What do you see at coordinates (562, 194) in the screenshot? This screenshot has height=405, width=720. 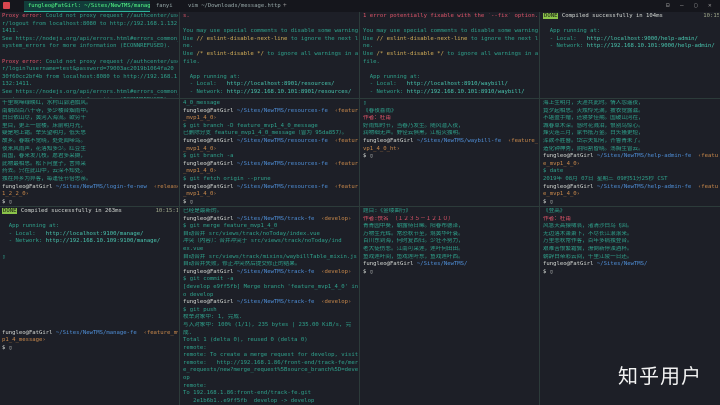 I see `terminal-text: e_mvp1_4_0›` at bounding box center [562, 194].